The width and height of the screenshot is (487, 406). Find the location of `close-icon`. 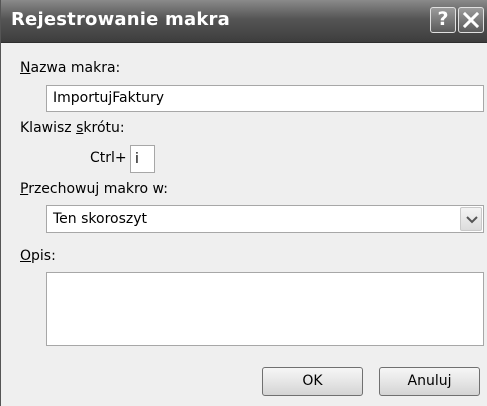

close-icon is located at coordinates (471, 20).